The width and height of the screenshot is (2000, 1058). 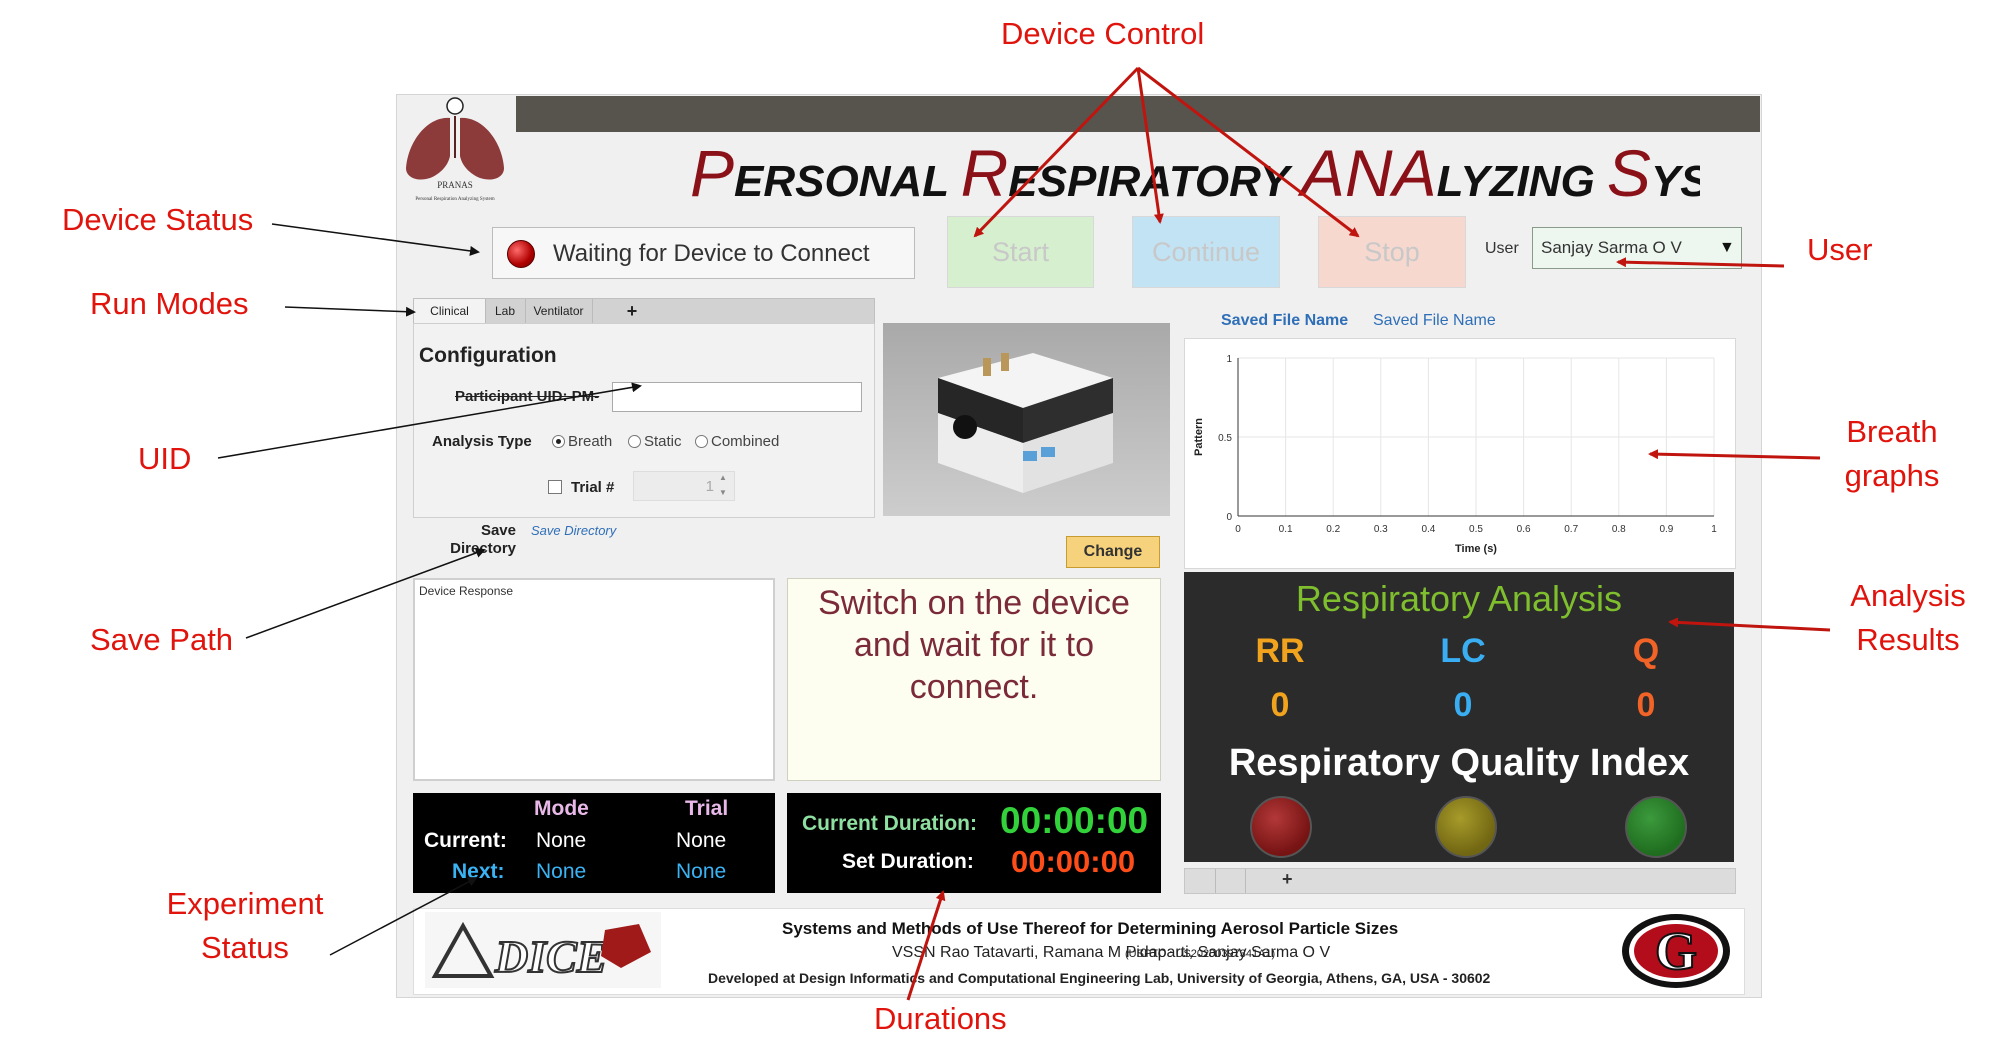 What do you see at coordinates (1428, 529) in the screenshot?
I see `x-tick-label: 0.4` at bounding box center [1428, 529].